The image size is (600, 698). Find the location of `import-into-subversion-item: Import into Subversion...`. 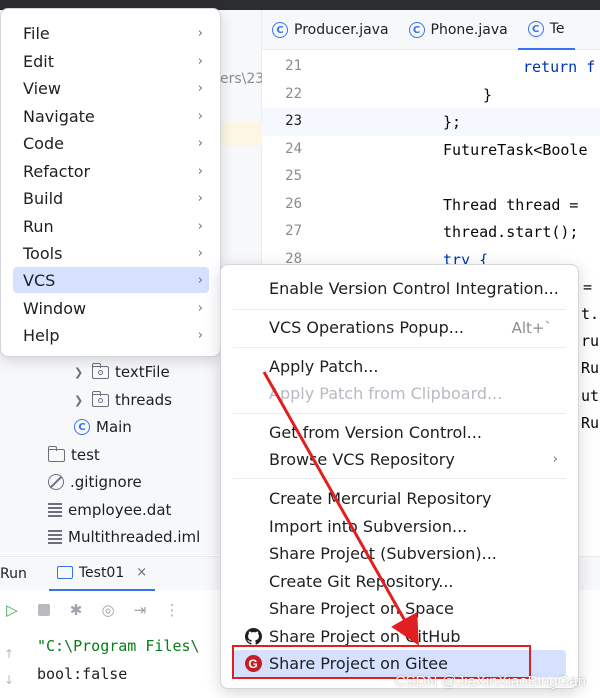

import-into-subversion-item: Import into Subversion... is located at coordinates (399, 526).